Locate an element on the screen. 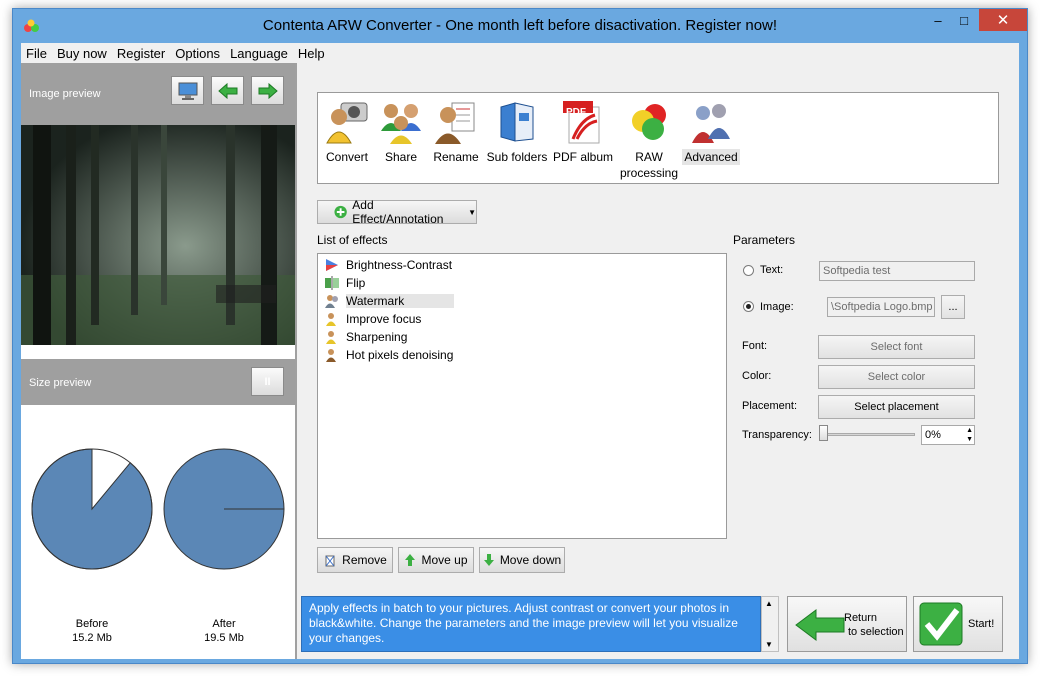  tool-subfolders-label: Sub folders is located at coordinates (517, 157).